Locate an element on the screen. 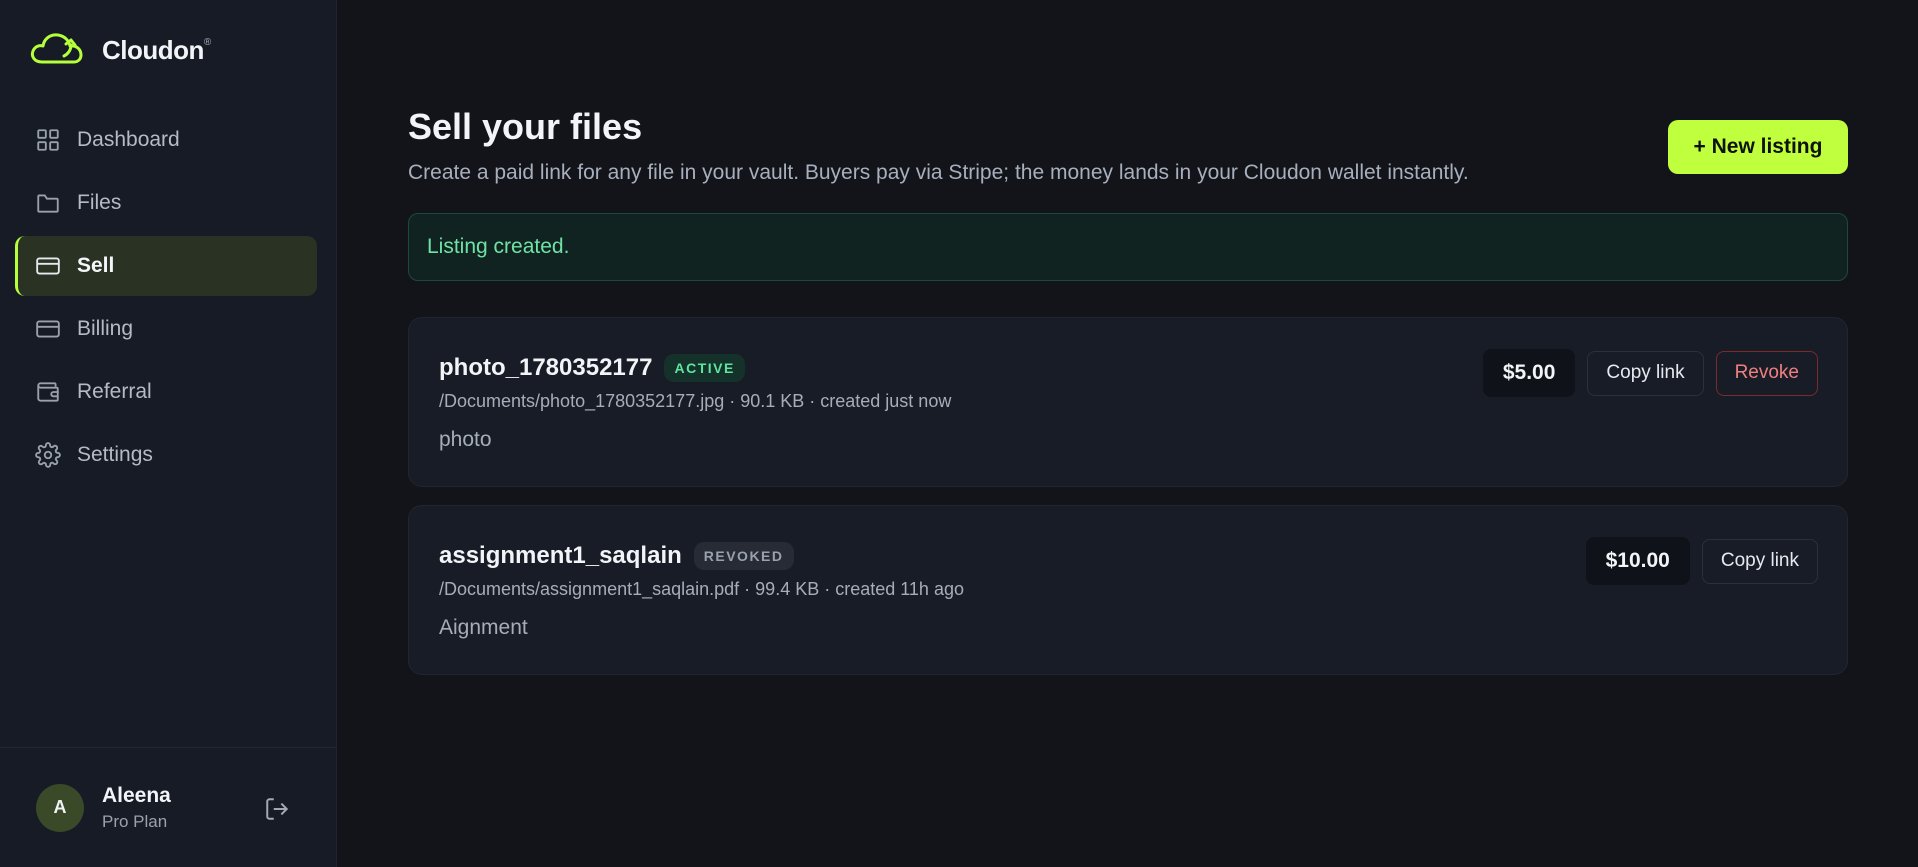 The width and height of the screenshot is (1918, 867). sidebar-item-label: Dashboard is located at coordinates (128, 139).